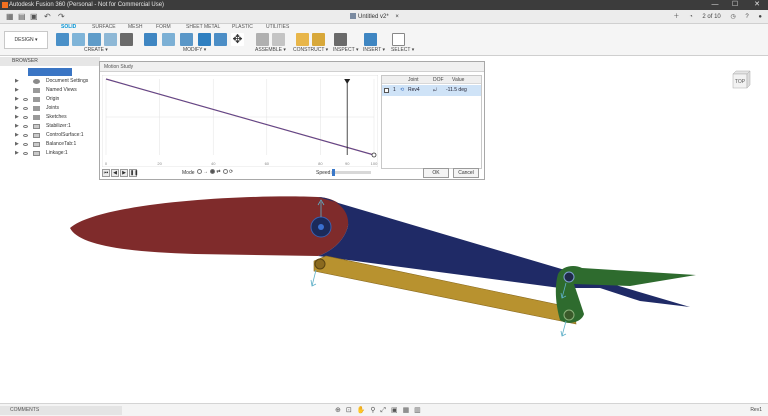  Describe the element at coordinates (760, 17) in the screenshot. I see `user-avatar-icon: ●` at that location.